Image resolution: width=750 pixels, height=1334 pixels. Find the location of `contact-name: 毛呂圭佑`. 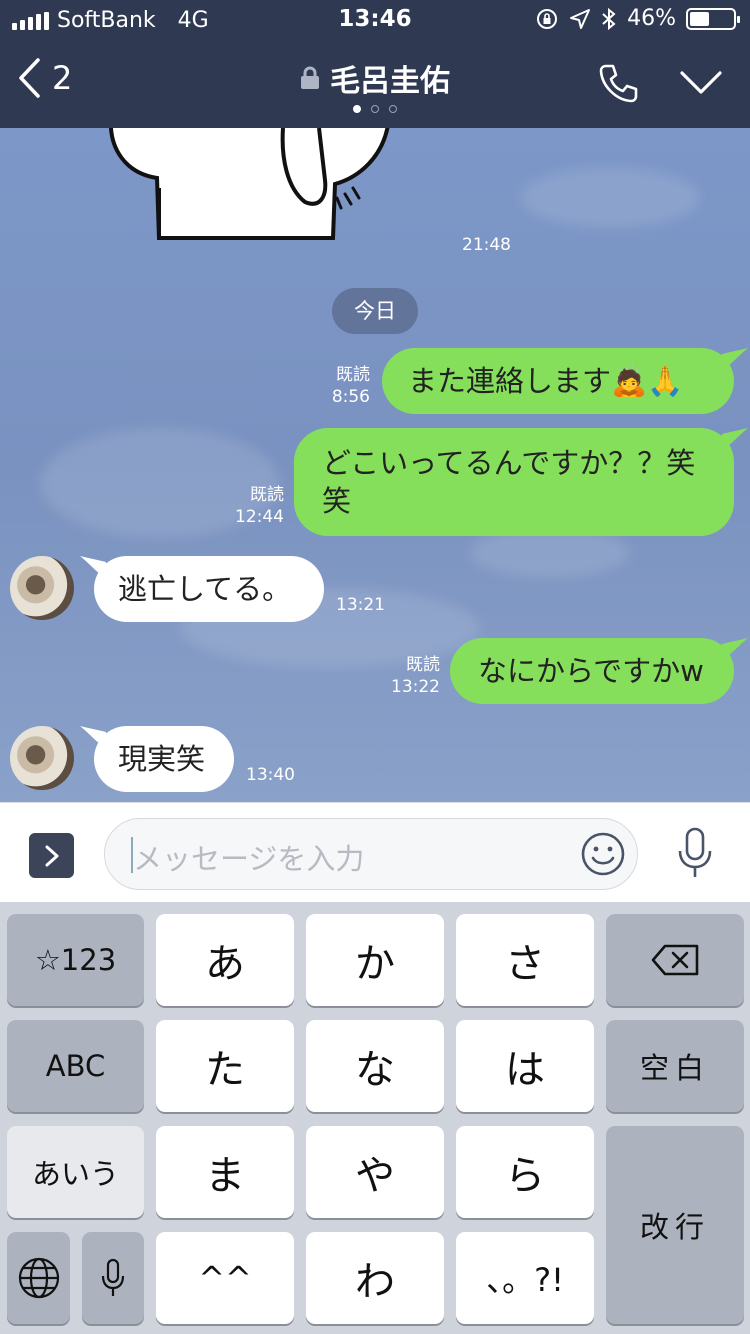

contact-name: 毛呂圭佑 is located at coordinates (390, 81).